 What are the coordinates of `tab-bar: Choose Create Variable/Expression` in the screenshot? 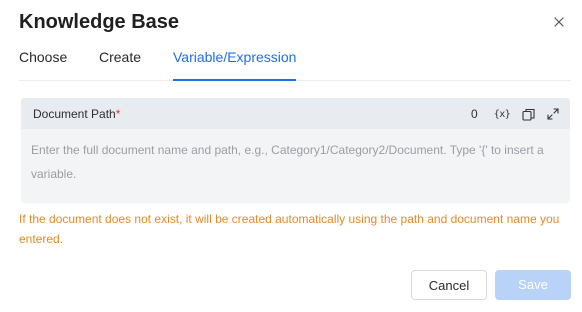 It's located at (295, 62).